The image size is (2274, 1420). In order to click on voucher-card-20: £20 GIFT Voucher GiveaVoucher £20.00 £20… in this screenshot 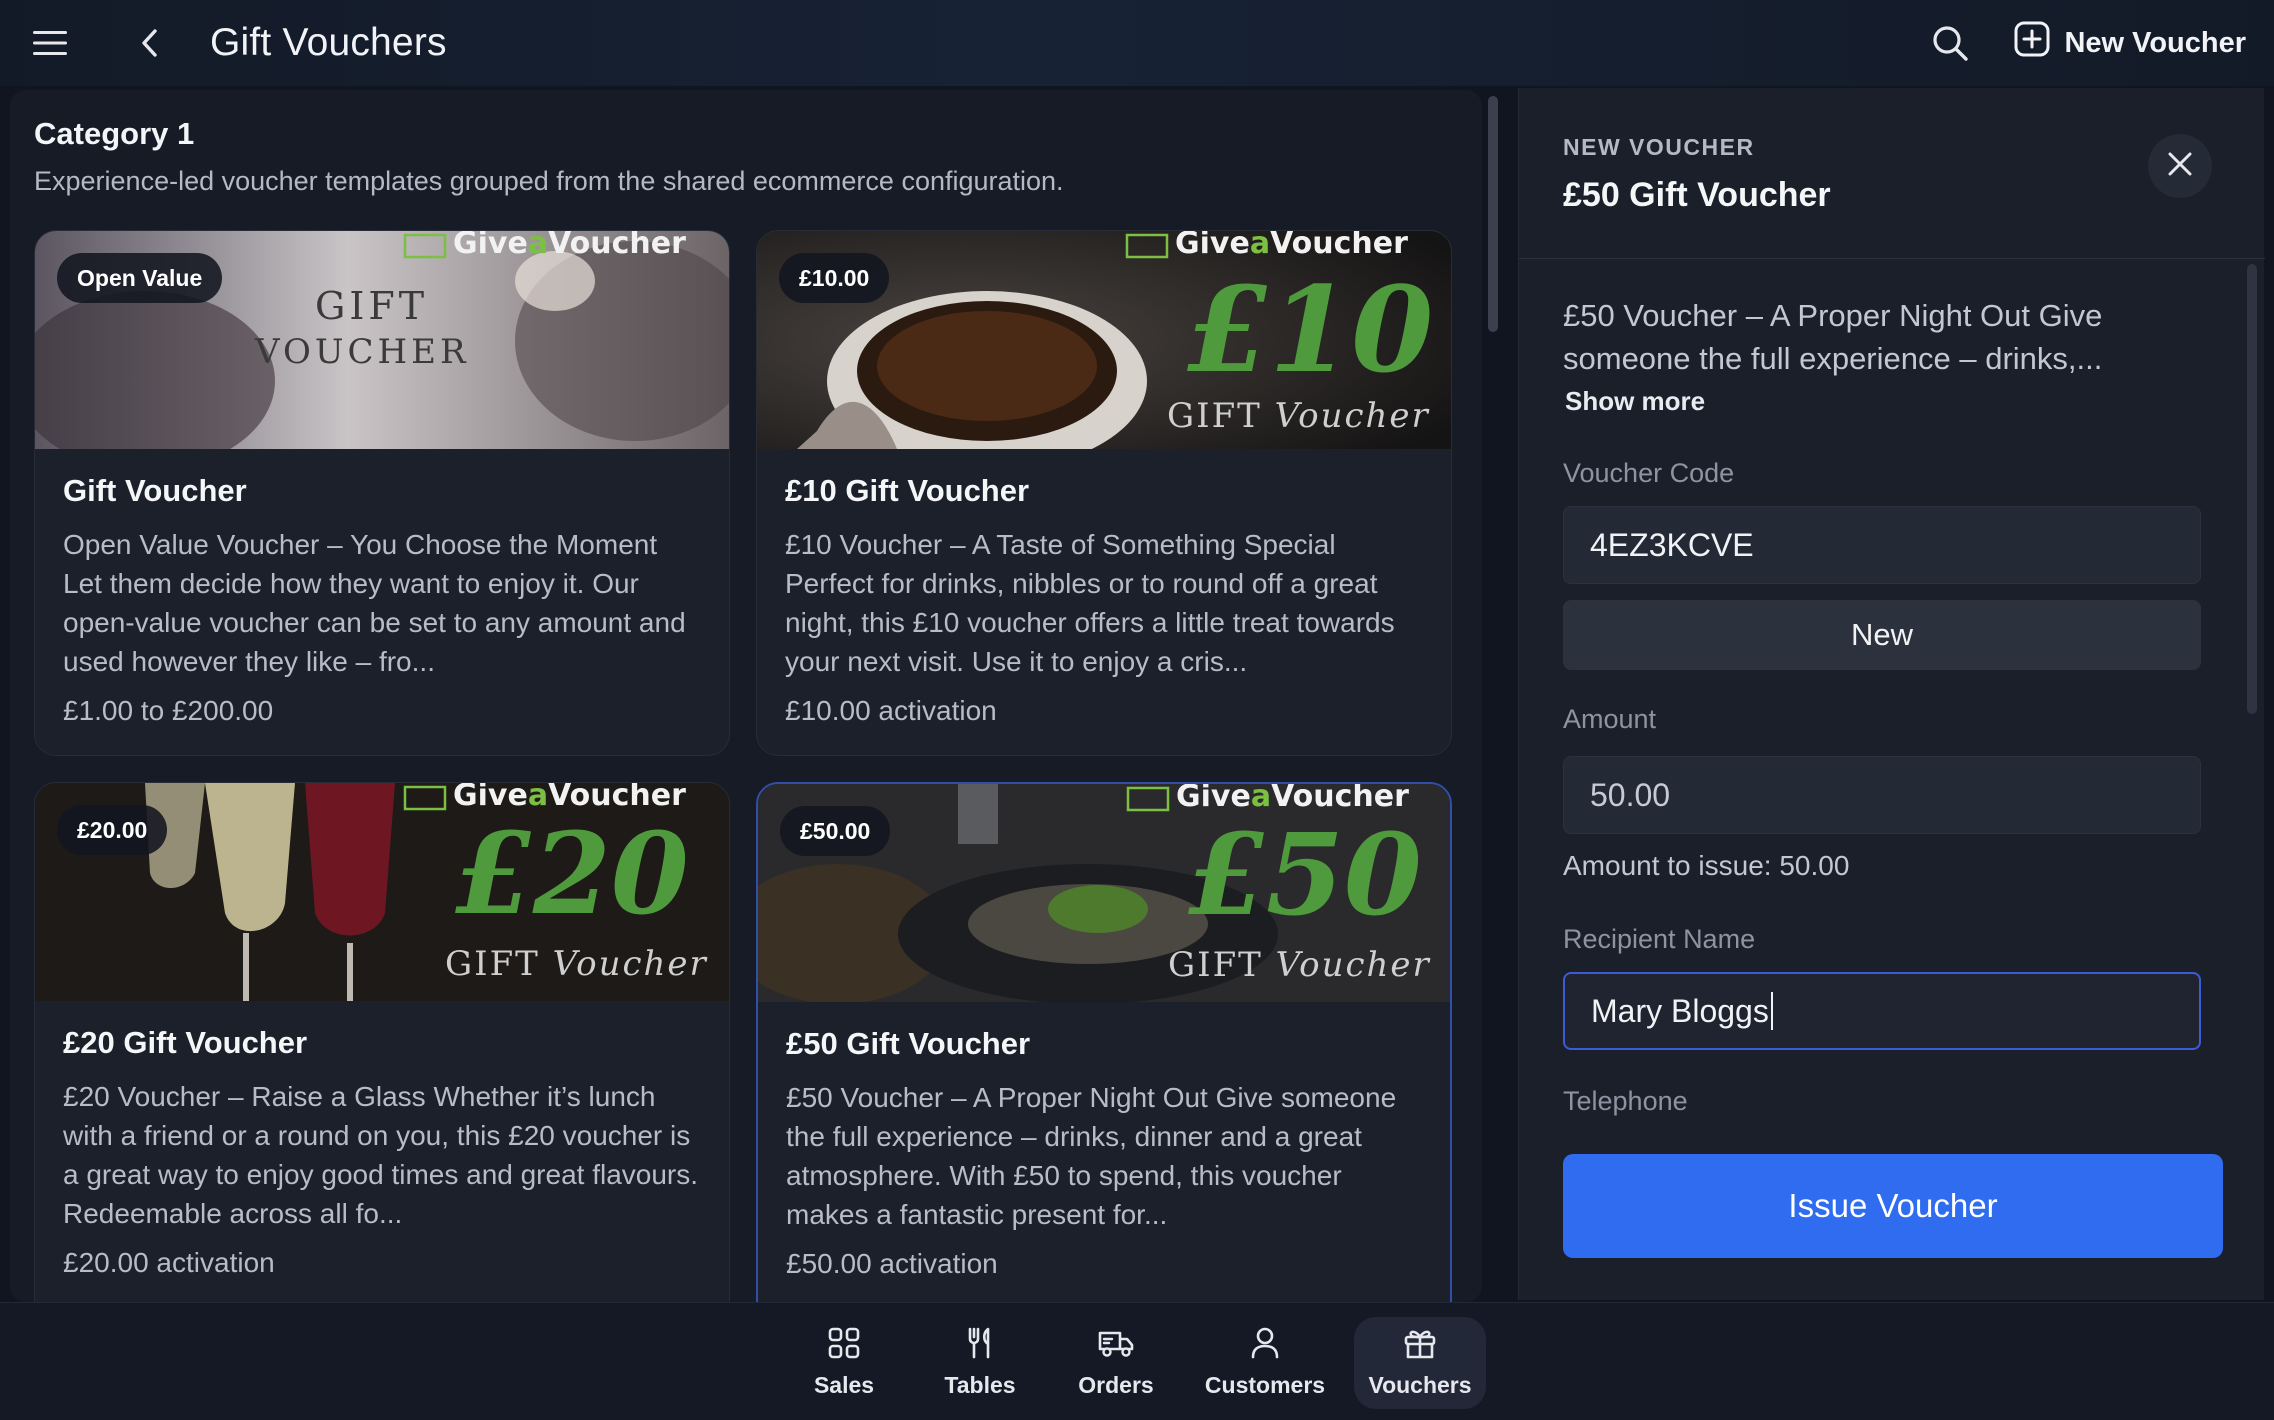, I will do `click(382, 1042)`.